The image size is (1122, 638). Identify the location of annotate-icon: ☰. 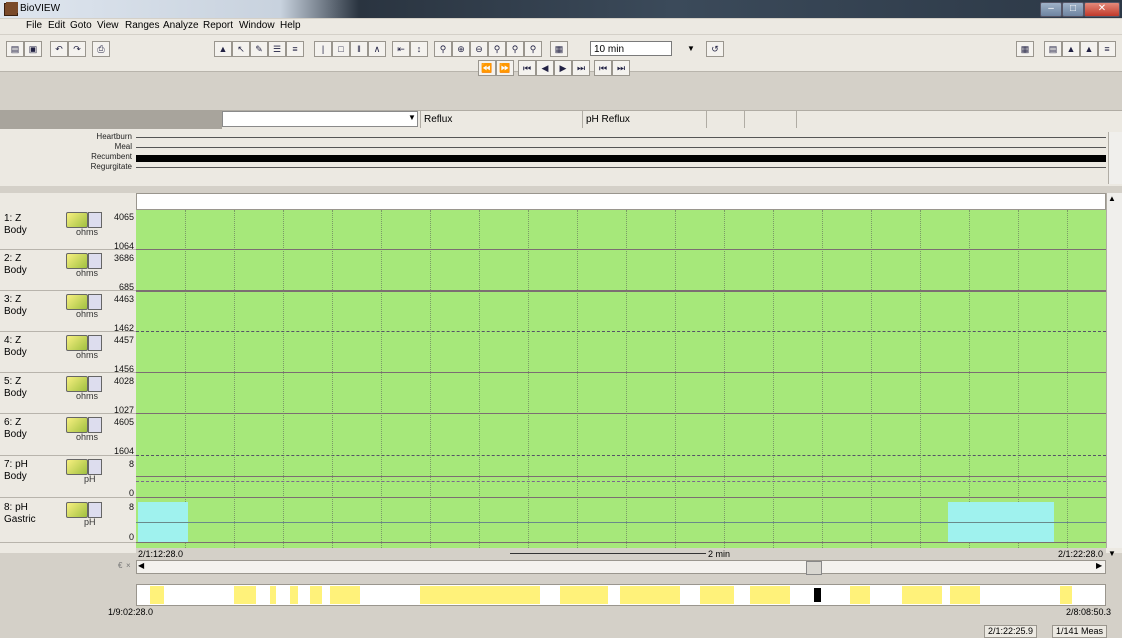
(277, 49).